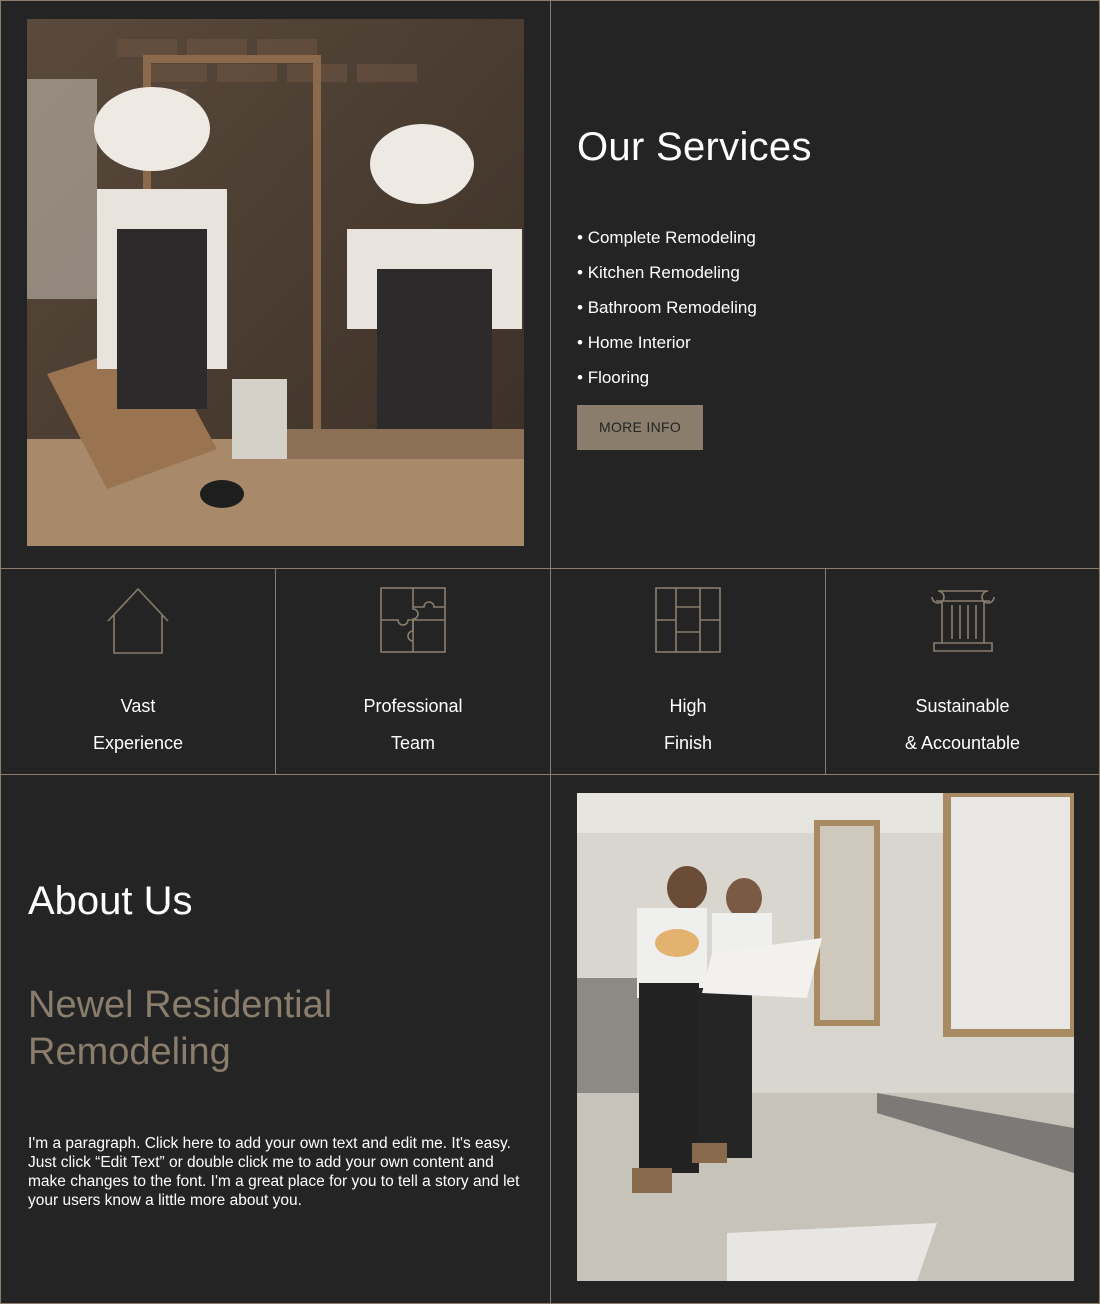  I want to click on puzzle-icon, so click(413, 620).